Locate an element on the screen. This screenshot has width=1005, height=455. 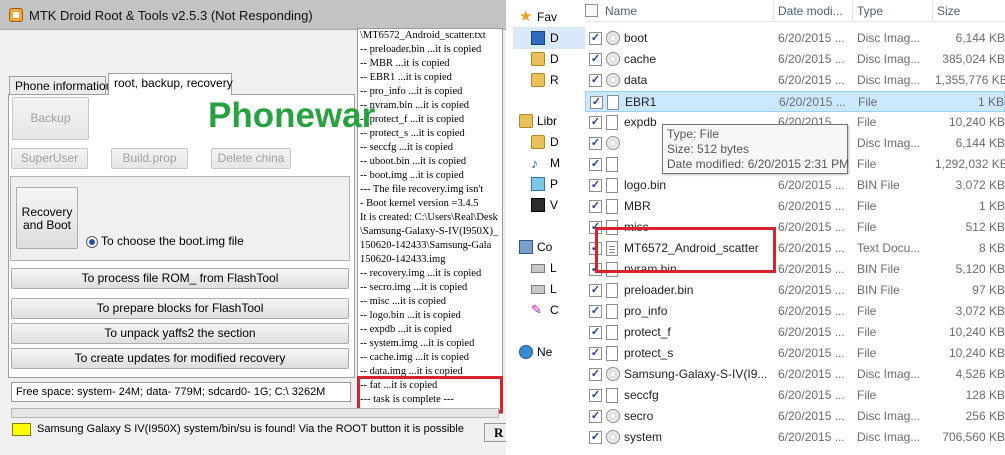
select-all-checkbox is located at coordinates (591, 10).